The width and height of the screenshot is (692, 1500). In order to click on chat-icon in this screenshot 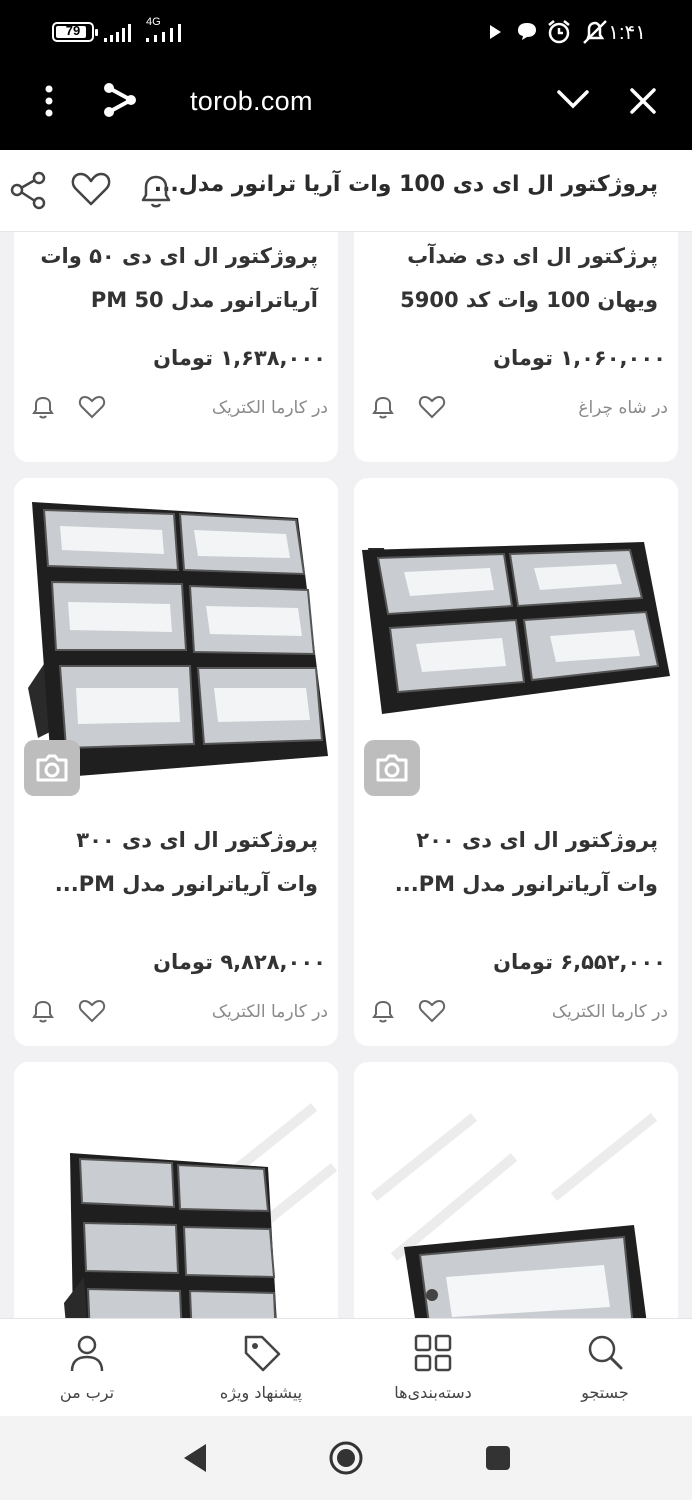, I will do `click(527, 31)`.